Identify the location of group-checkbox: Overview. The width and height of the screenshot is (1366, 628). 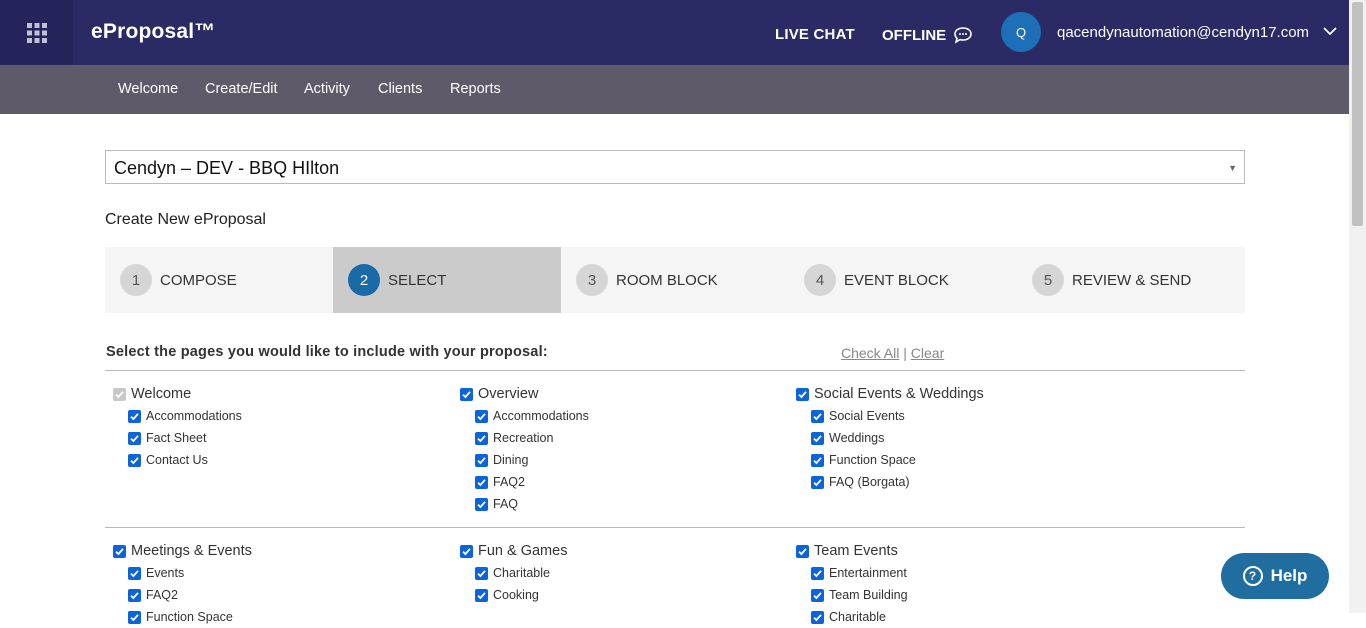
(524, 394).